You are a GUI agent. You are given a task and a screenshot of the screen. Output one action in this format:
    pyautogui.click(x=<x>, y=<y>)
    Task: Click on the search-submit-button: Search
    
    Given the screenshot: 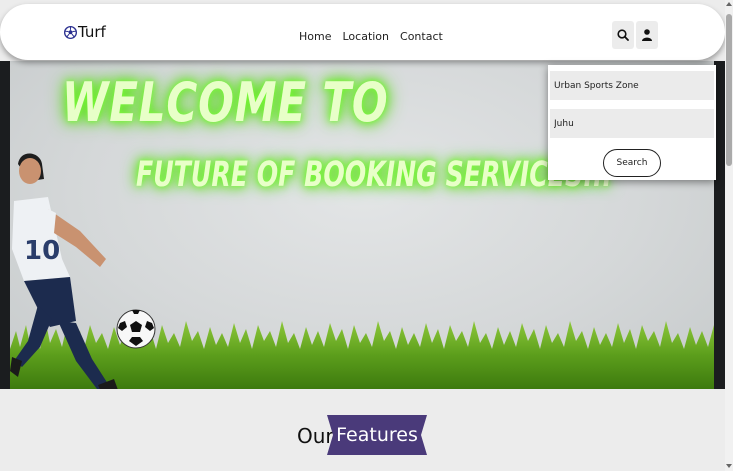 What is the action you would take?
    pyautogui.click(x=632, y=163)
    